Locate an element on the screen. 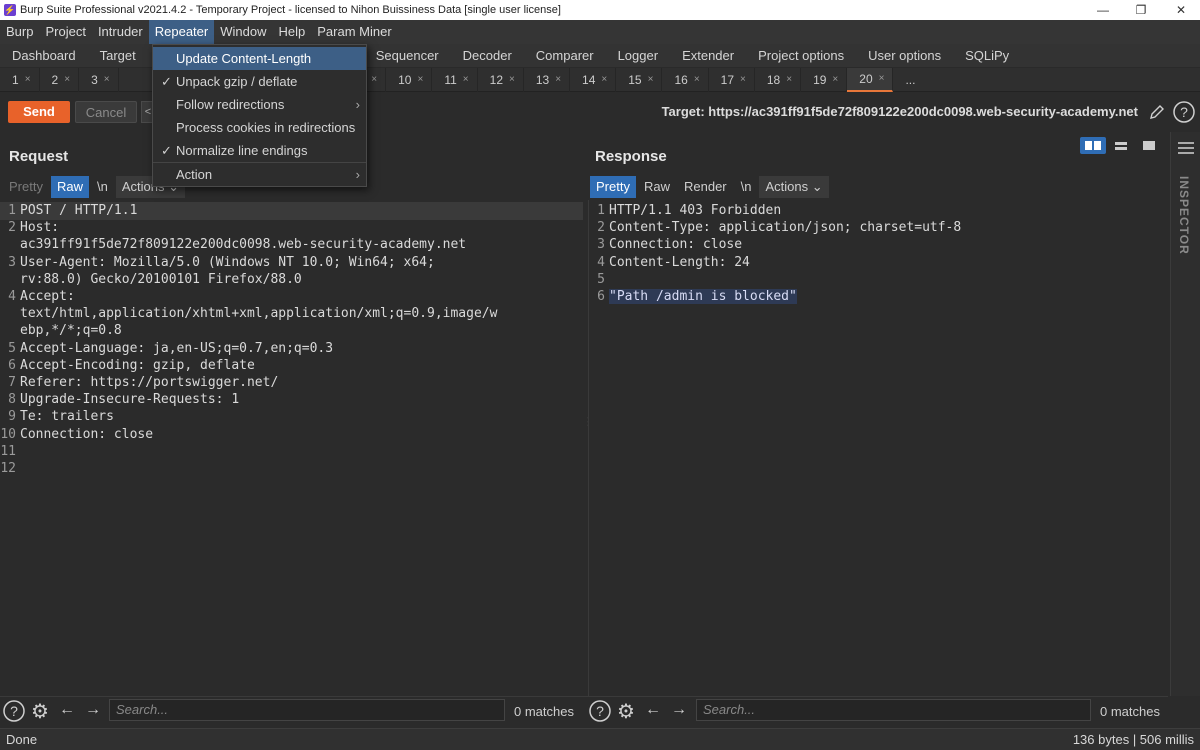  restore-icon: ❐ is located at coordinates (1141, 10).